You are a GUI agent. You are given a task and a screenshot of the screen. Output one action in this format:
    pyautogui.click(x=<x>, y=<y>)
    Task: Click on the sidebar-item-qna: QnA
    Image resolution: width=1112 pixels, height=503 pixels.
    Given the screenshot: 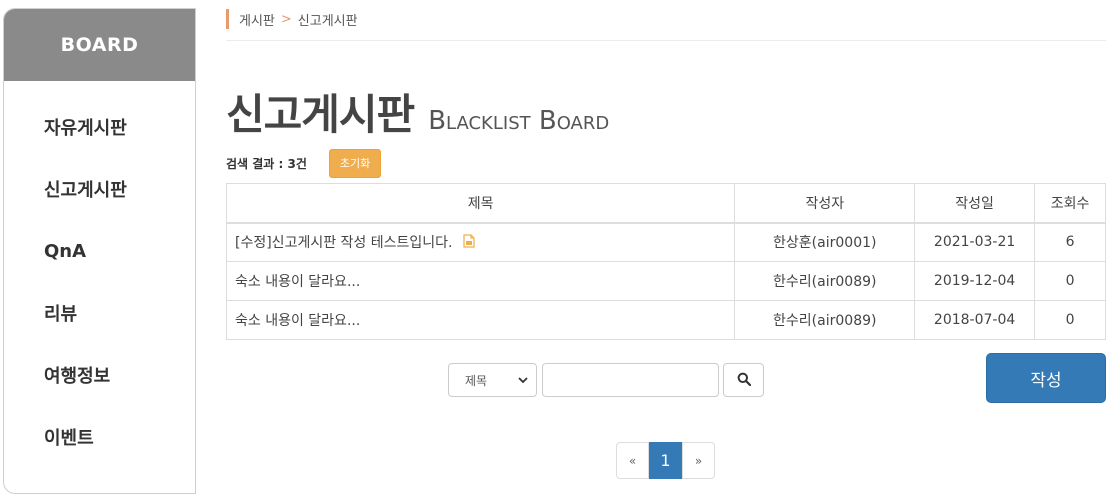 What is the action you would take?
    pyautogui.click(x=99, y=251)
    